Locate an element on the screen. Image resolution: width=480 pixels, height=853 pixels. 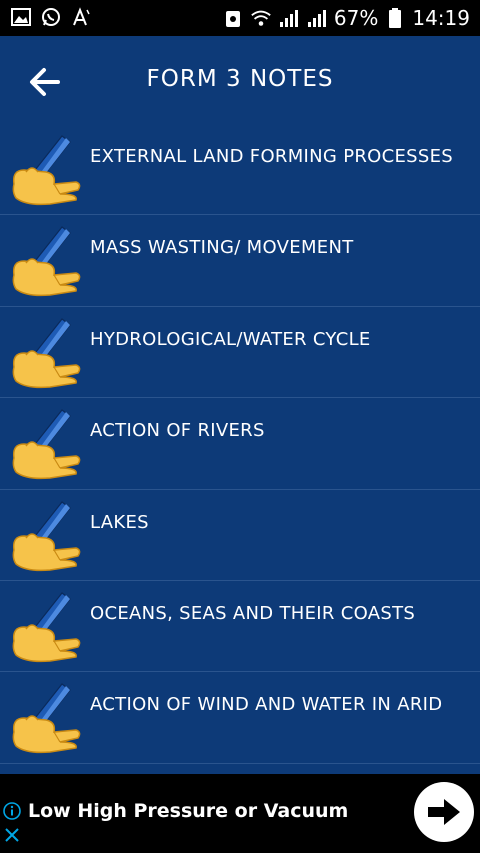
list-item-label: ACTION OF RIVERS is located at coordinates (177, 431).